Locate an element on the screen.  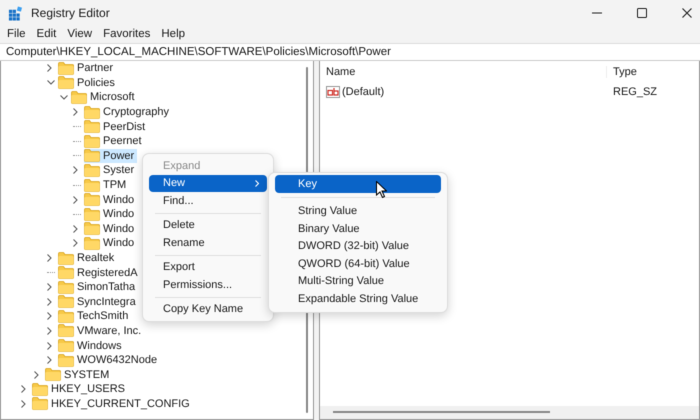
tree-item: Cryptography is located at coordinates (128, 112).